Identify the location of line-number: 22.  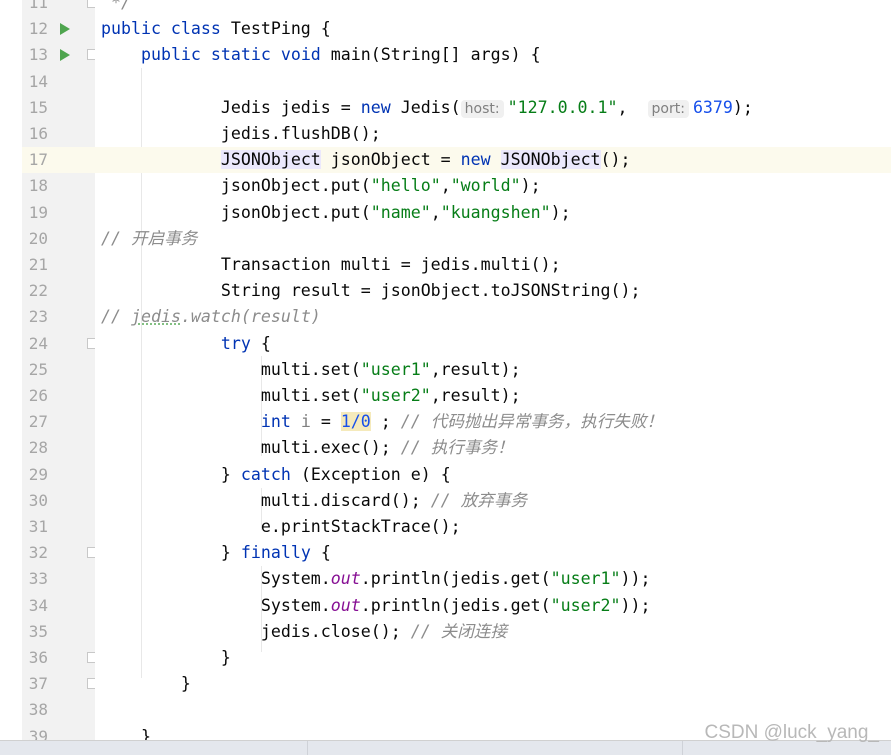
(38, 291).